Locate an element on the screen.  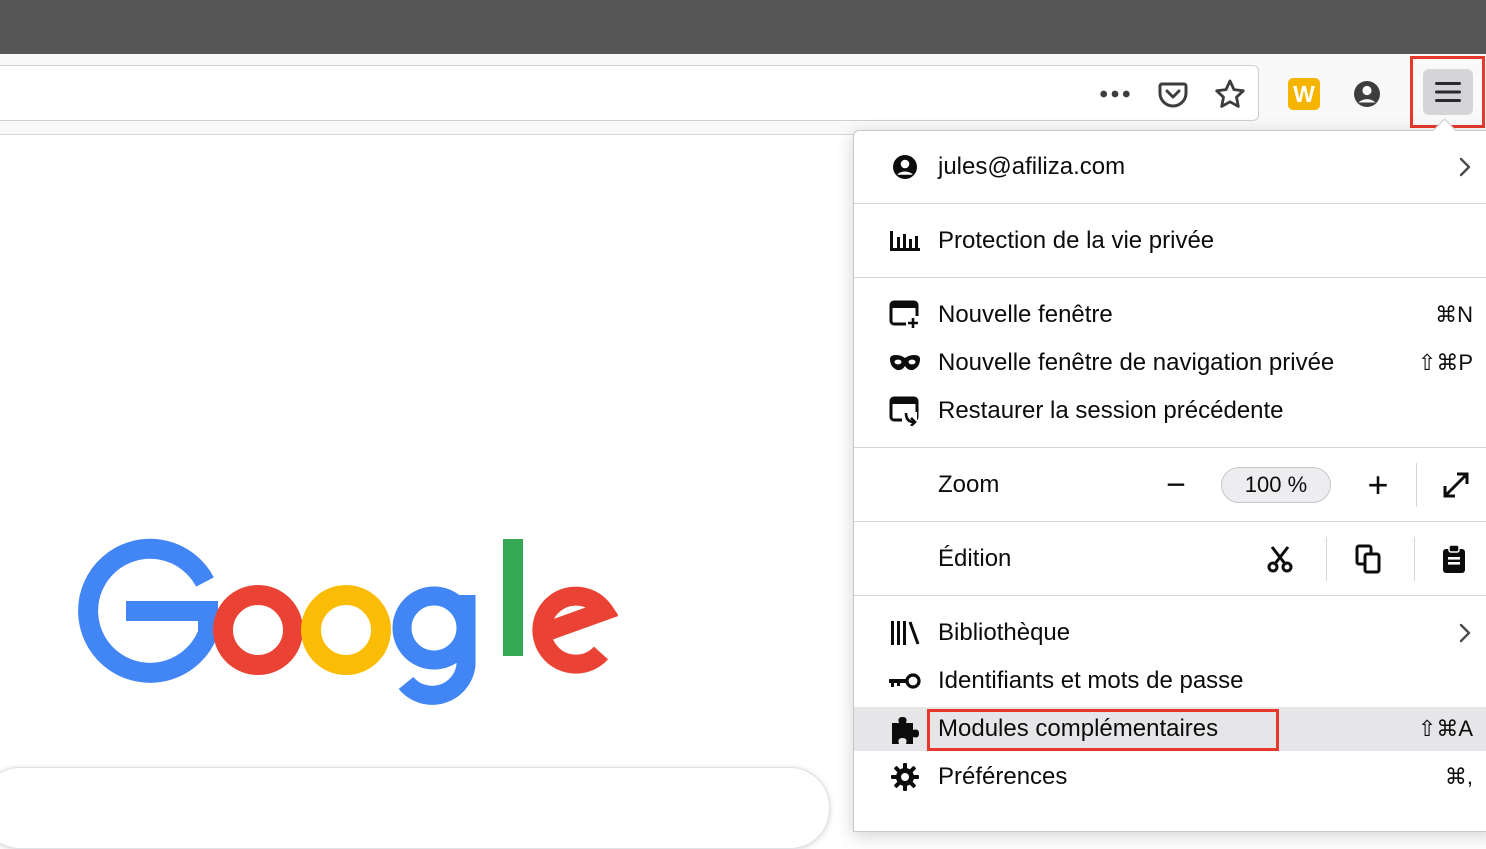
shortcut-label: ⌘, is located at coordinates (1458, 776).